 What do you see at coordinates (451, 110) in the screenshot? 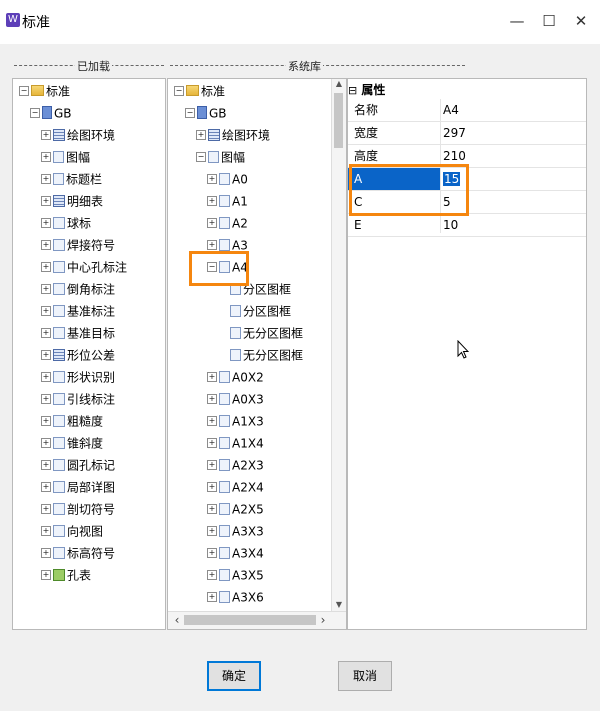
I see `property-value-cell: A4` at bounding box center [451, 110].